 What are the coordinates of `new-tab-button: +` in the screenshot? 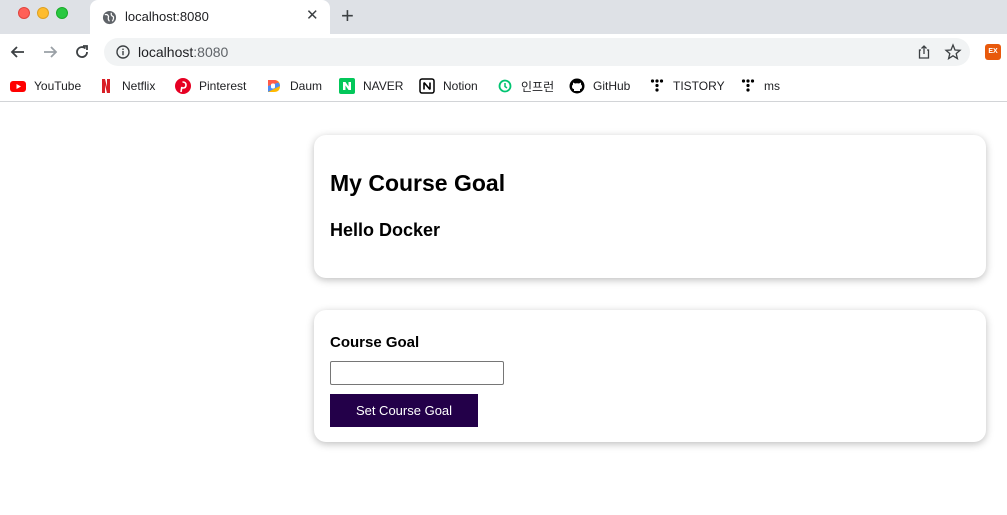 It's located at (347, 16).